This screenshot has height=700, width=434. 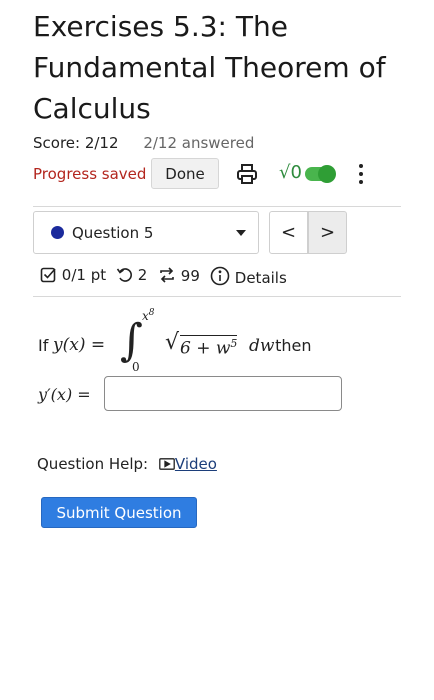 What do you see at coordinates (223, 174) in the screenshot?
I see `status-toolbar: Progress saved Done √0` at bounding box center [223, 174].